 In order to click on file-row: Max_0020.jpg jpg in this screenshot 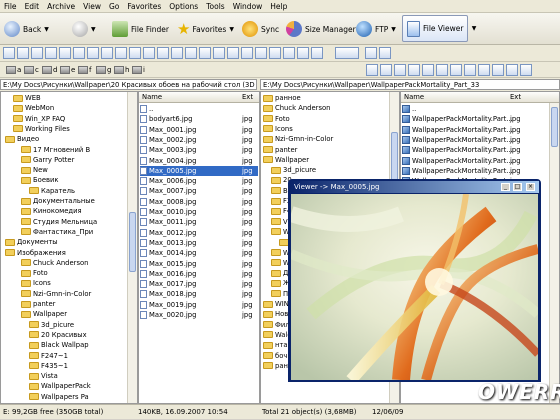, I will do `click(199, 315)`.